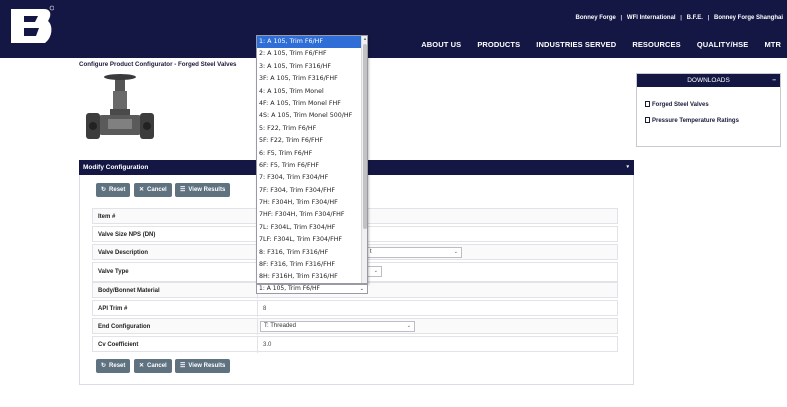 This screenshot has width=787, height=407. Describe the element at coordinates (123, 253) in the screenshot. I see `row-label: Valve Description` at that location.